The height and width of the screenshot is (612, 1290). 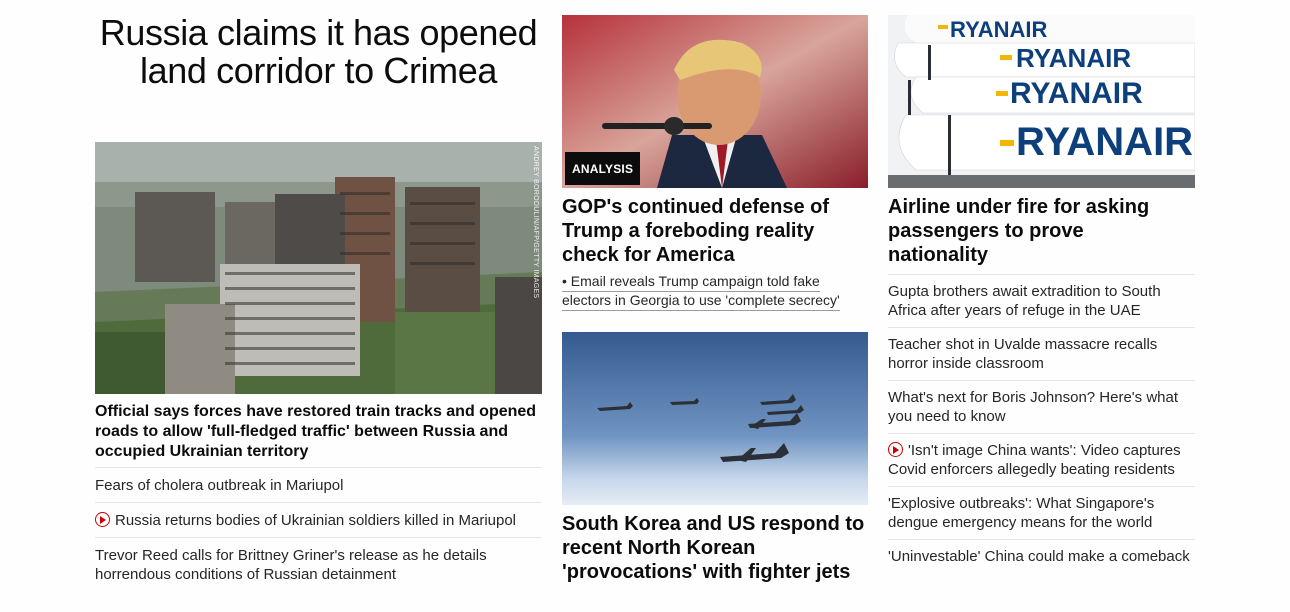 I want to click on ryanair-photo: RYANAIR RYANAIR RYANAIR RYANAIR, so click(x=1041, y=101).